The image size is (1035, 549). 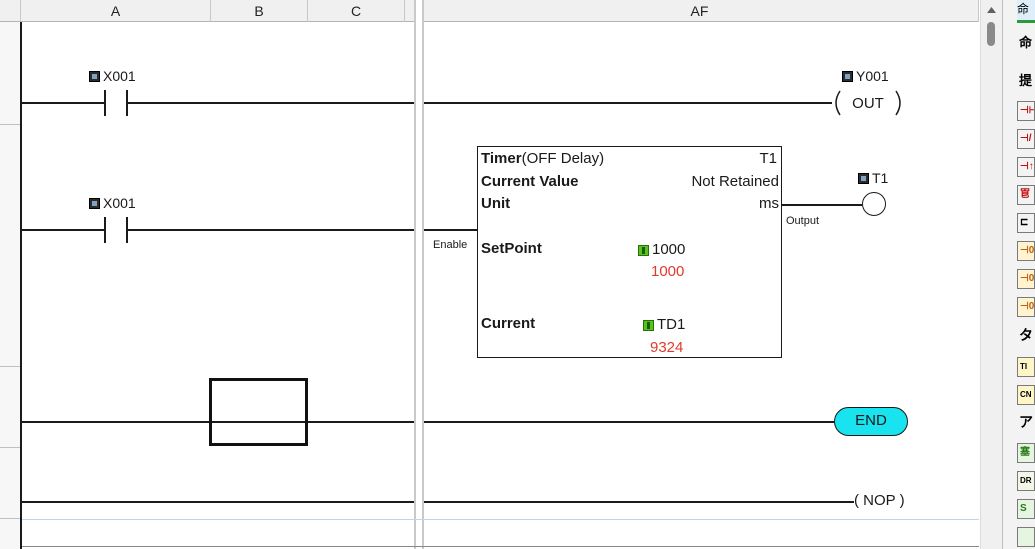 I want to click on palette-item-3: ⊣/⊢, so click(x=1026, y=139).